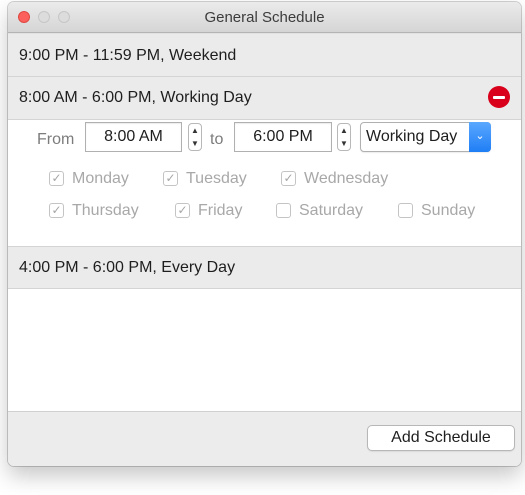 The height and width of the screenshot is (495, 525). I want to click on from-time-field: 8:00 AM, so click(133, 137).